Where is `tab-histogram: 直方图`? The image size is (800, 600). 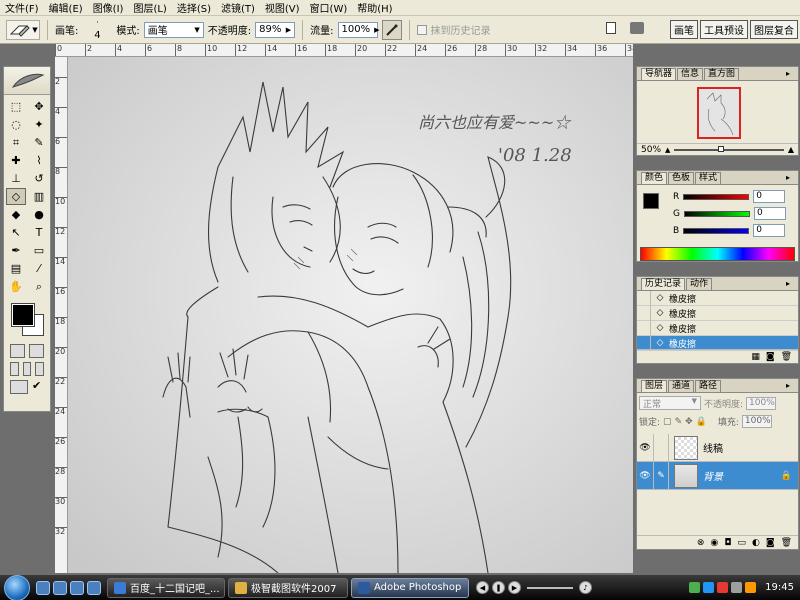
tab-histogram: 直方图 is located at coordinates (722, 74).